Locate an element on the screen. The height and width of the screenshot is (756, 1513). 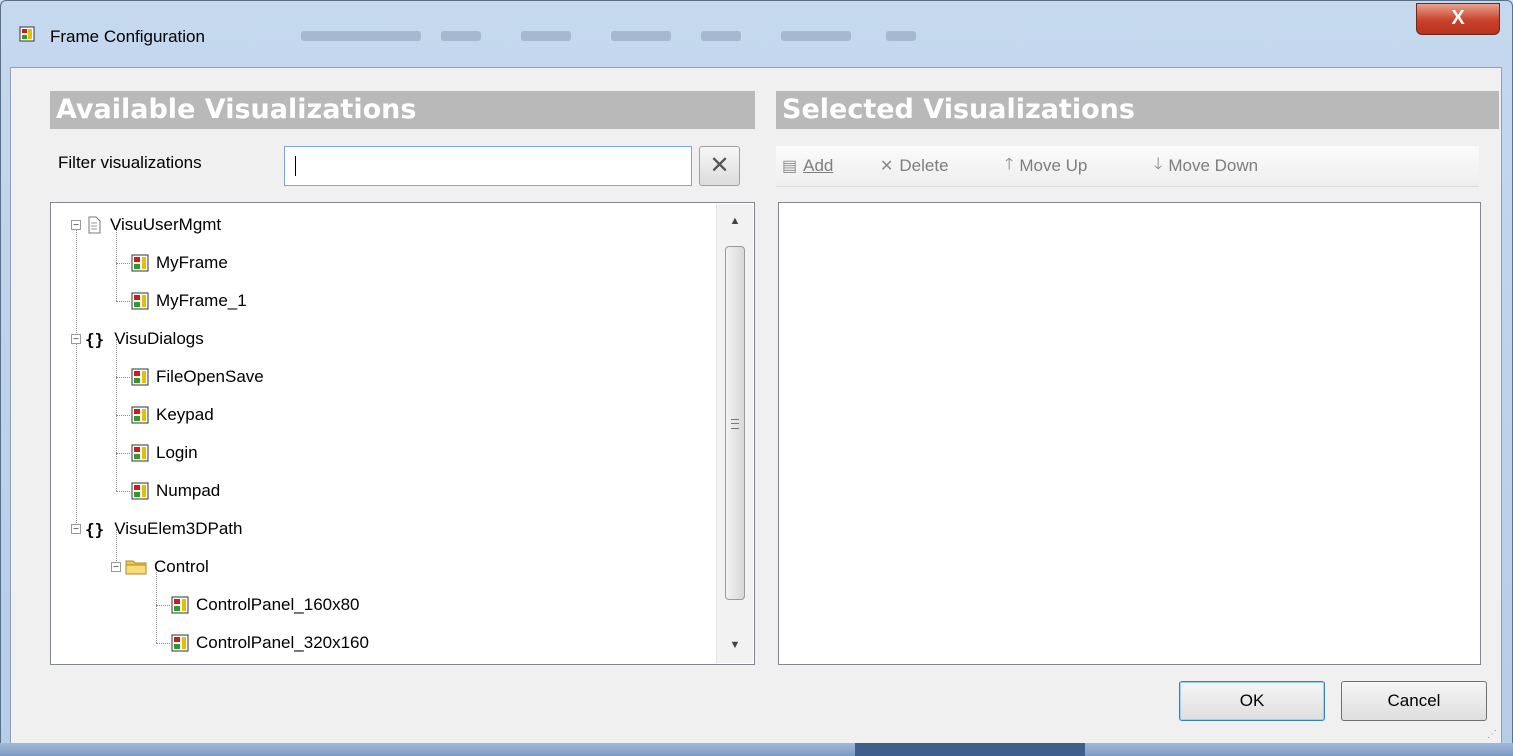
scroll-thumb is located at coordinates (735, 423).